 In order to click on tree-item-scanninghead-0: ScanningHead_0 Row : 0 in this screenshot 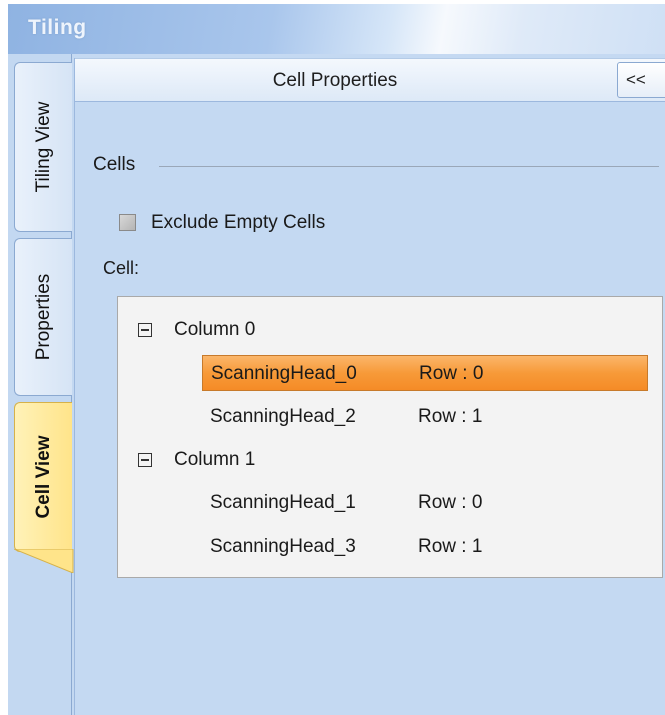, I will do `click(425, 373)`.